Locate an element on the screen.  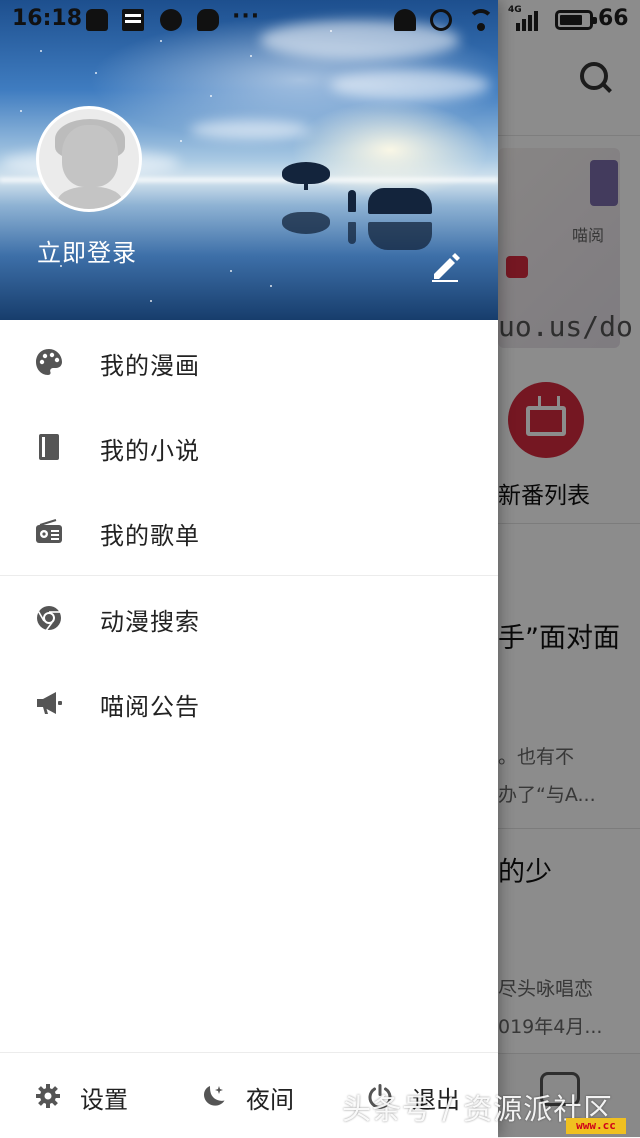
settings-label: 设置 is located at coordinates (104, 1100).